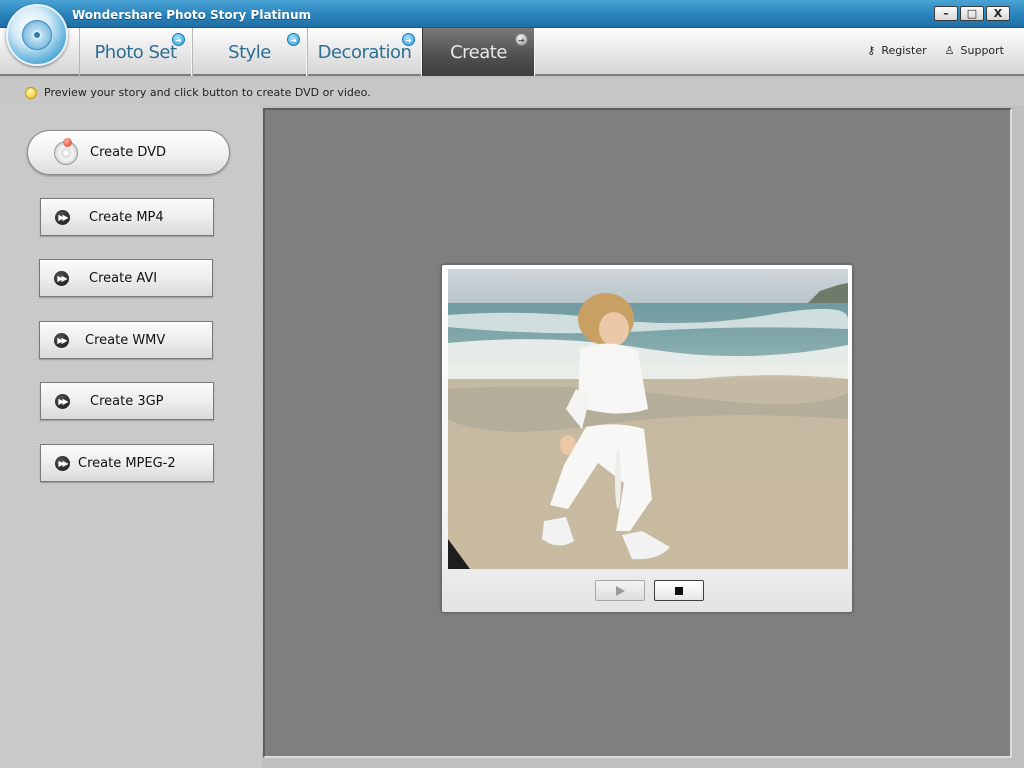  I want to click on tab-label: Decoration, so click(364, 52).